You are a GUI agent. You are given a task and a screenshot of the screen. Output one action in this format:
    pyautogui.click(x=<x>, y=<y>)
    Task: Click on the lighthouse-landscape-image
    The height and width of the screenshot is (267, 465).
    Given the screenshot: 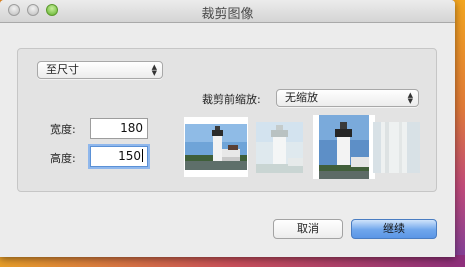 What is the action you would take?
    pyautogui.click(x=216, y=147)
    